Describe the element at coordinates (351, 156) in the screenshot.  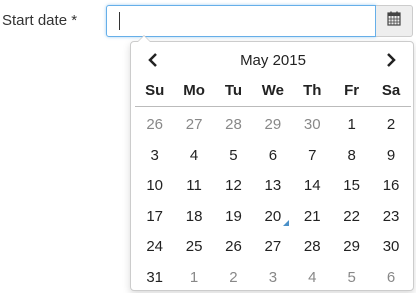
I see `calendar-day: 8` at that location.